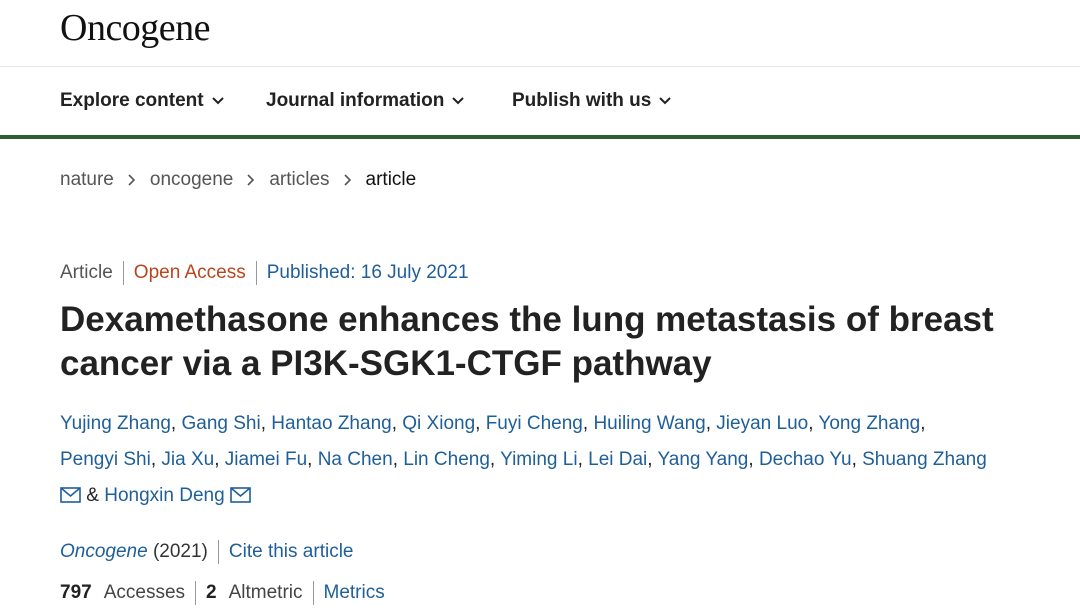 The width and height of the screenshot is (1080, 615). What do you see at coordinates (703, 459) in the screenshot?
I see `author-link: Yang Yang` at bounding box center [703, 459].